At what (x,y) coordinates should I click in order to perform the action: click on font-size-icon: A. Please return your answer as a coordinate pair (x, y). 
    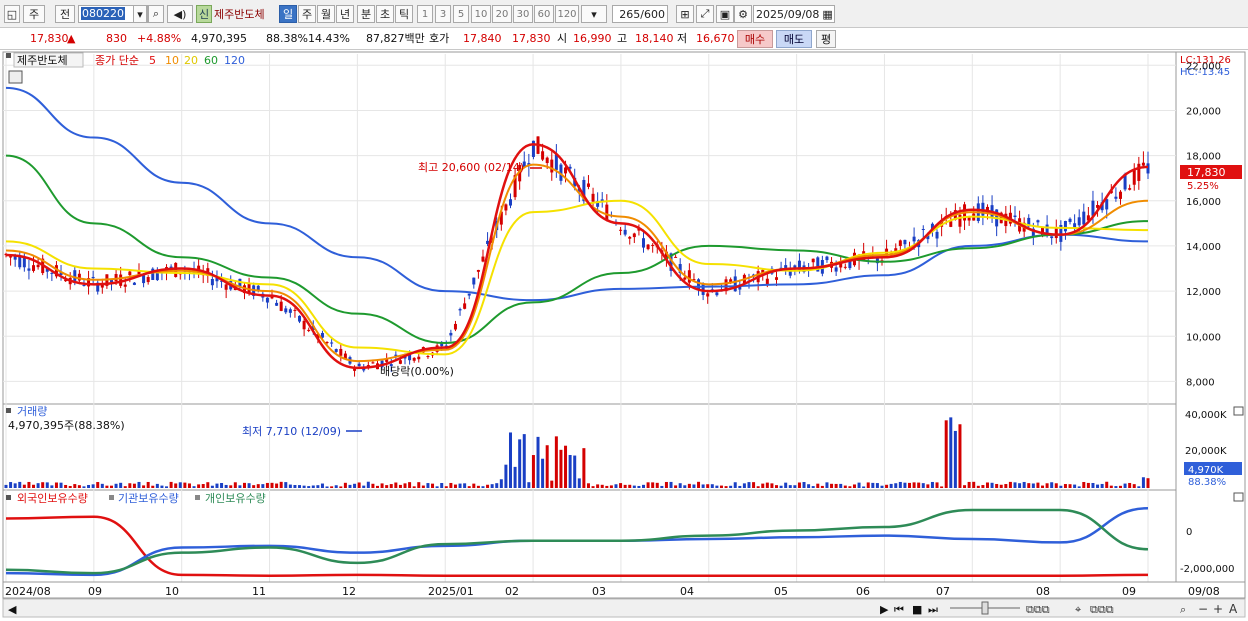
    Looking at the image, I should click on (1233, 609).